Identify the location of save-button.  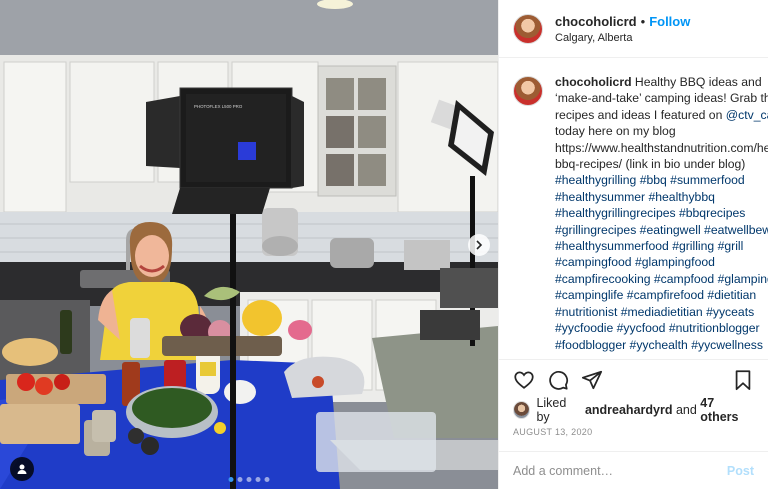
(743, 380).